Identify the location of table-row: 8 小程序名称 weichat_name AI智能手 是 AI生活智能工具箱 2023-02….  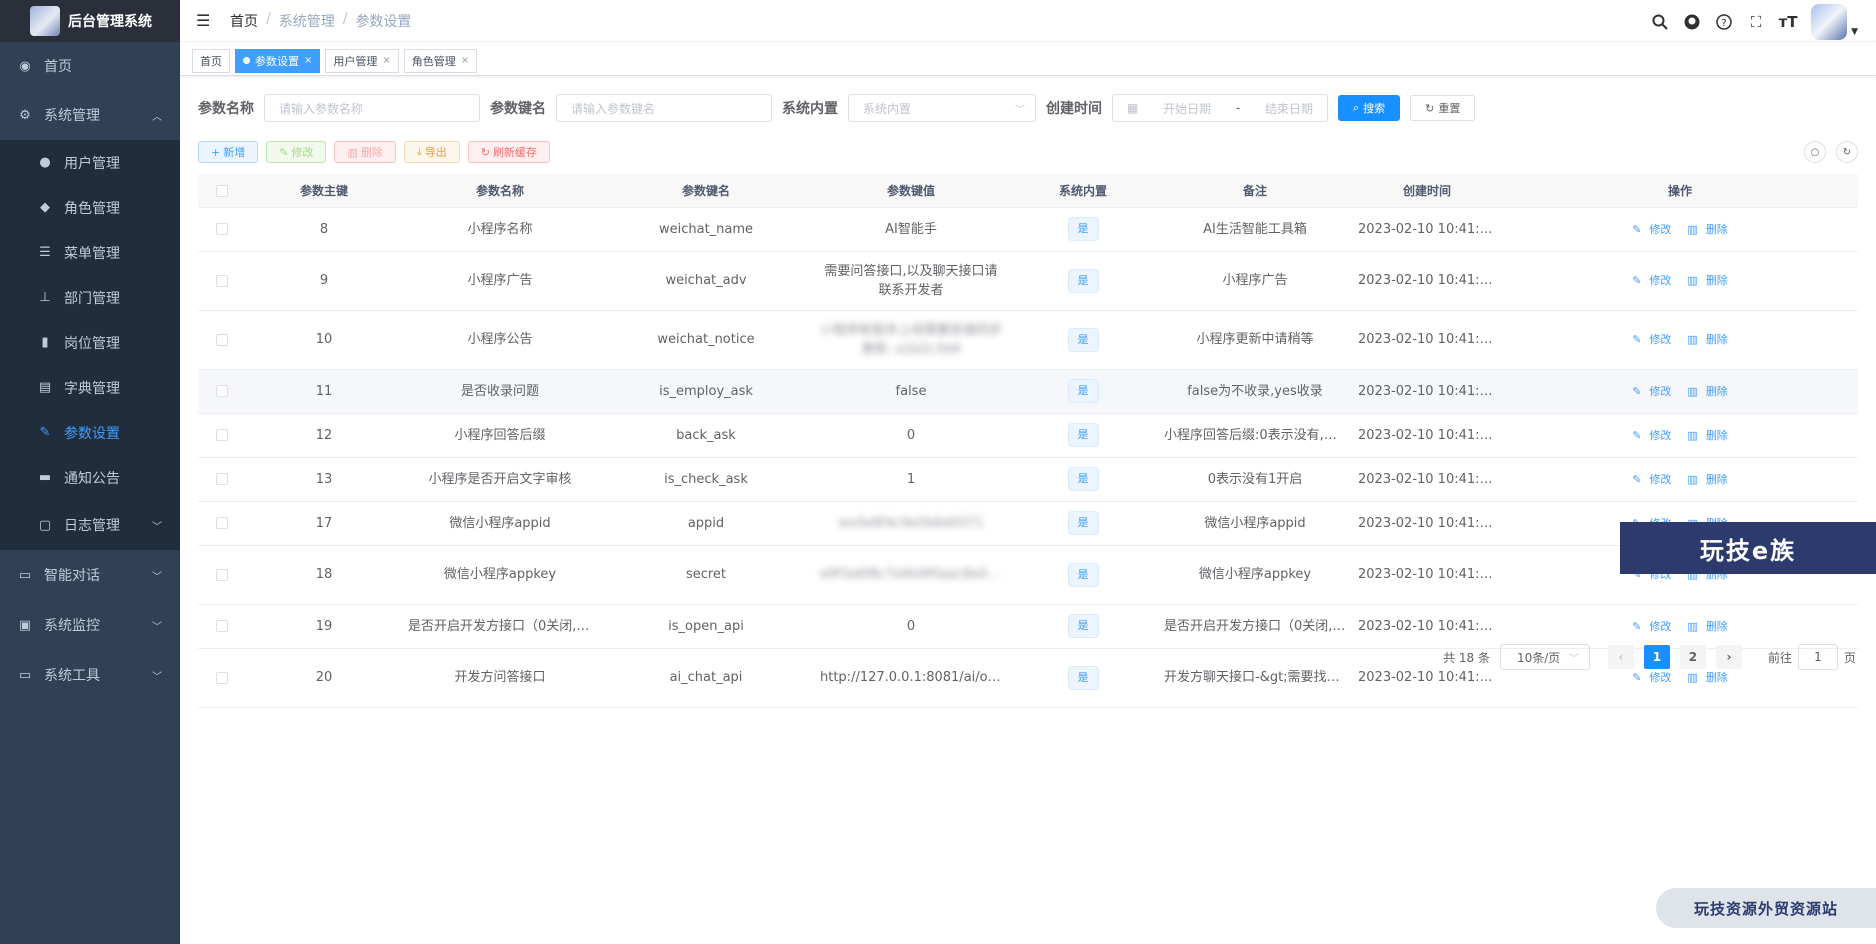
(1028, 229).